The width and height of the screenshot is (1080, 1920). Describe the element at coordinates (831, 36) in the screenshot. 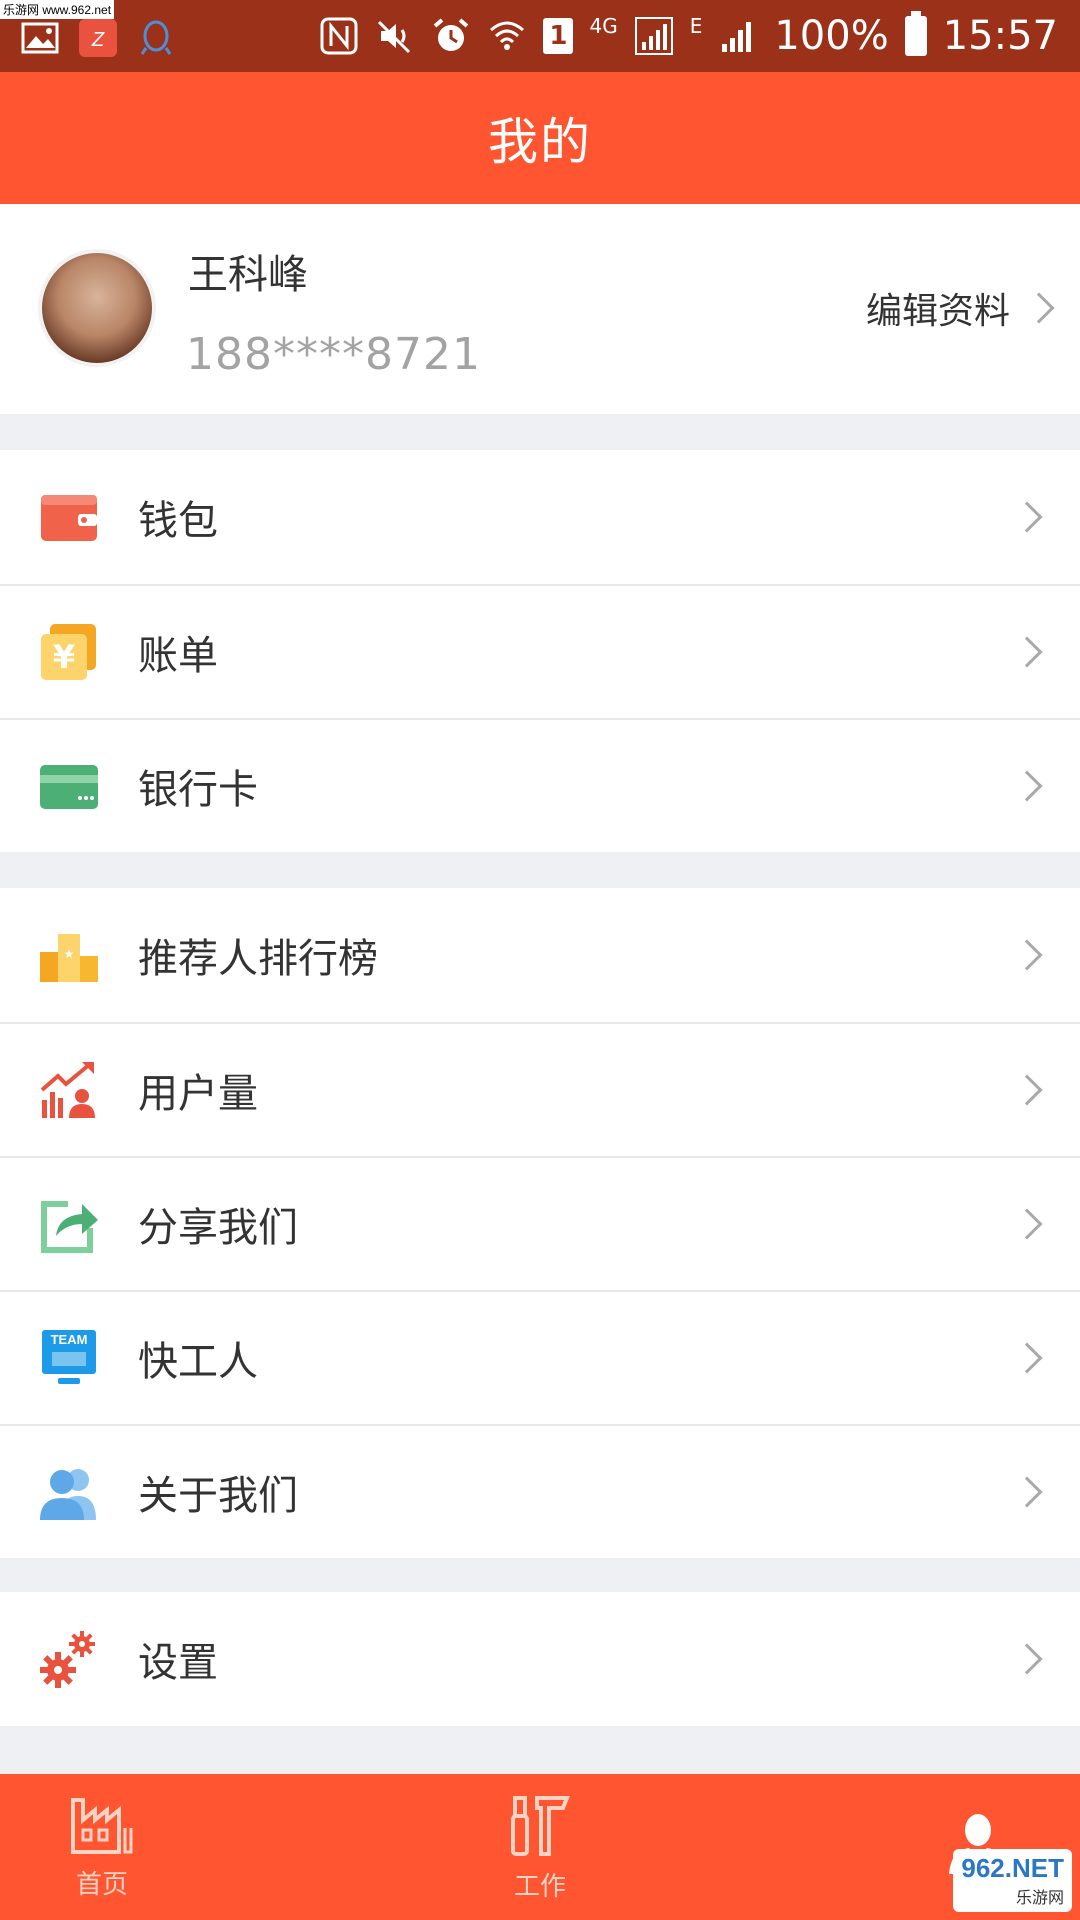

I see `battery-percent: 100%` at that location.